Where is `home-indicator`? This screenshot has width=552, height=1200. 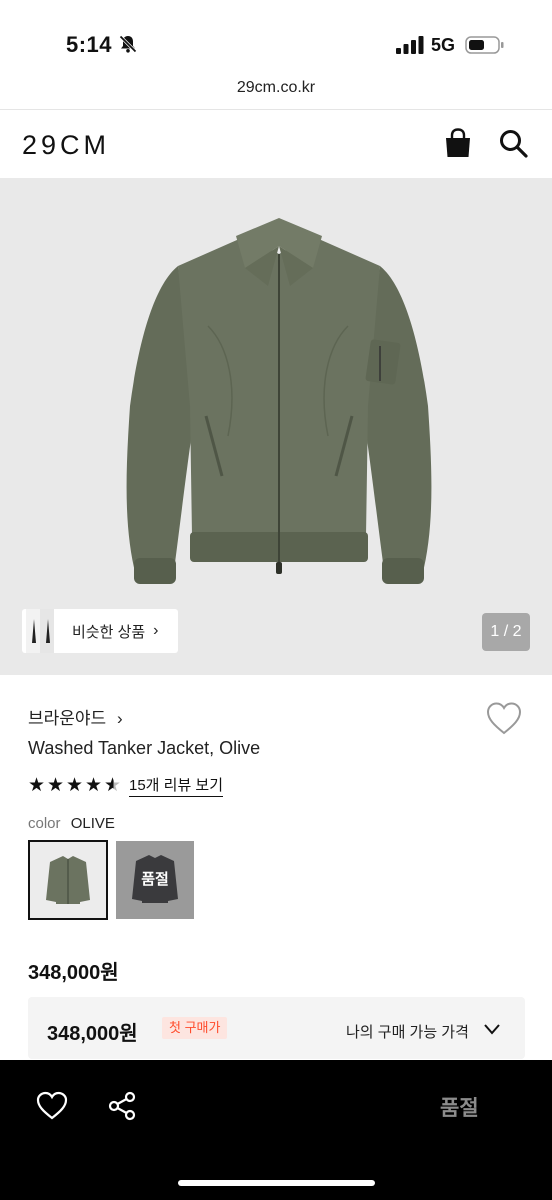 home-indicator is located at coordinates (276, 1183).